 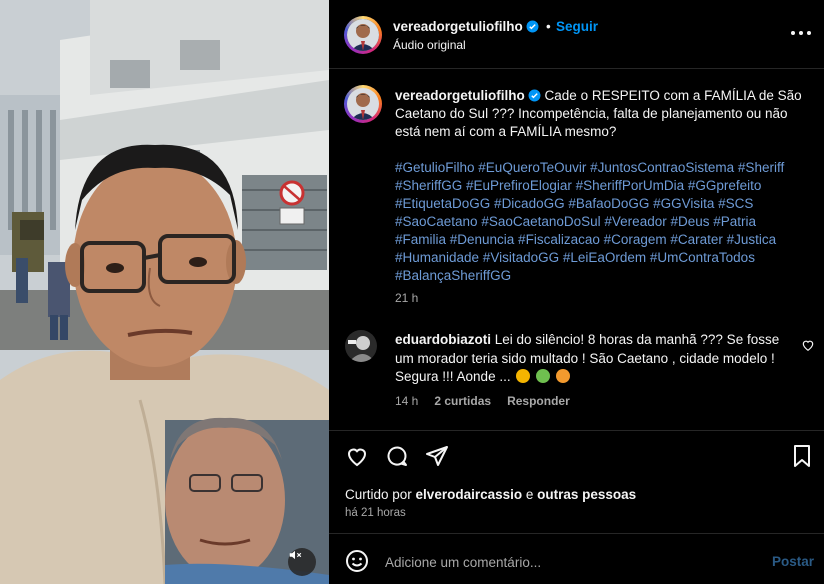 I want to click on post-timestamp: há 21 horas, so click(x=375, y=513).